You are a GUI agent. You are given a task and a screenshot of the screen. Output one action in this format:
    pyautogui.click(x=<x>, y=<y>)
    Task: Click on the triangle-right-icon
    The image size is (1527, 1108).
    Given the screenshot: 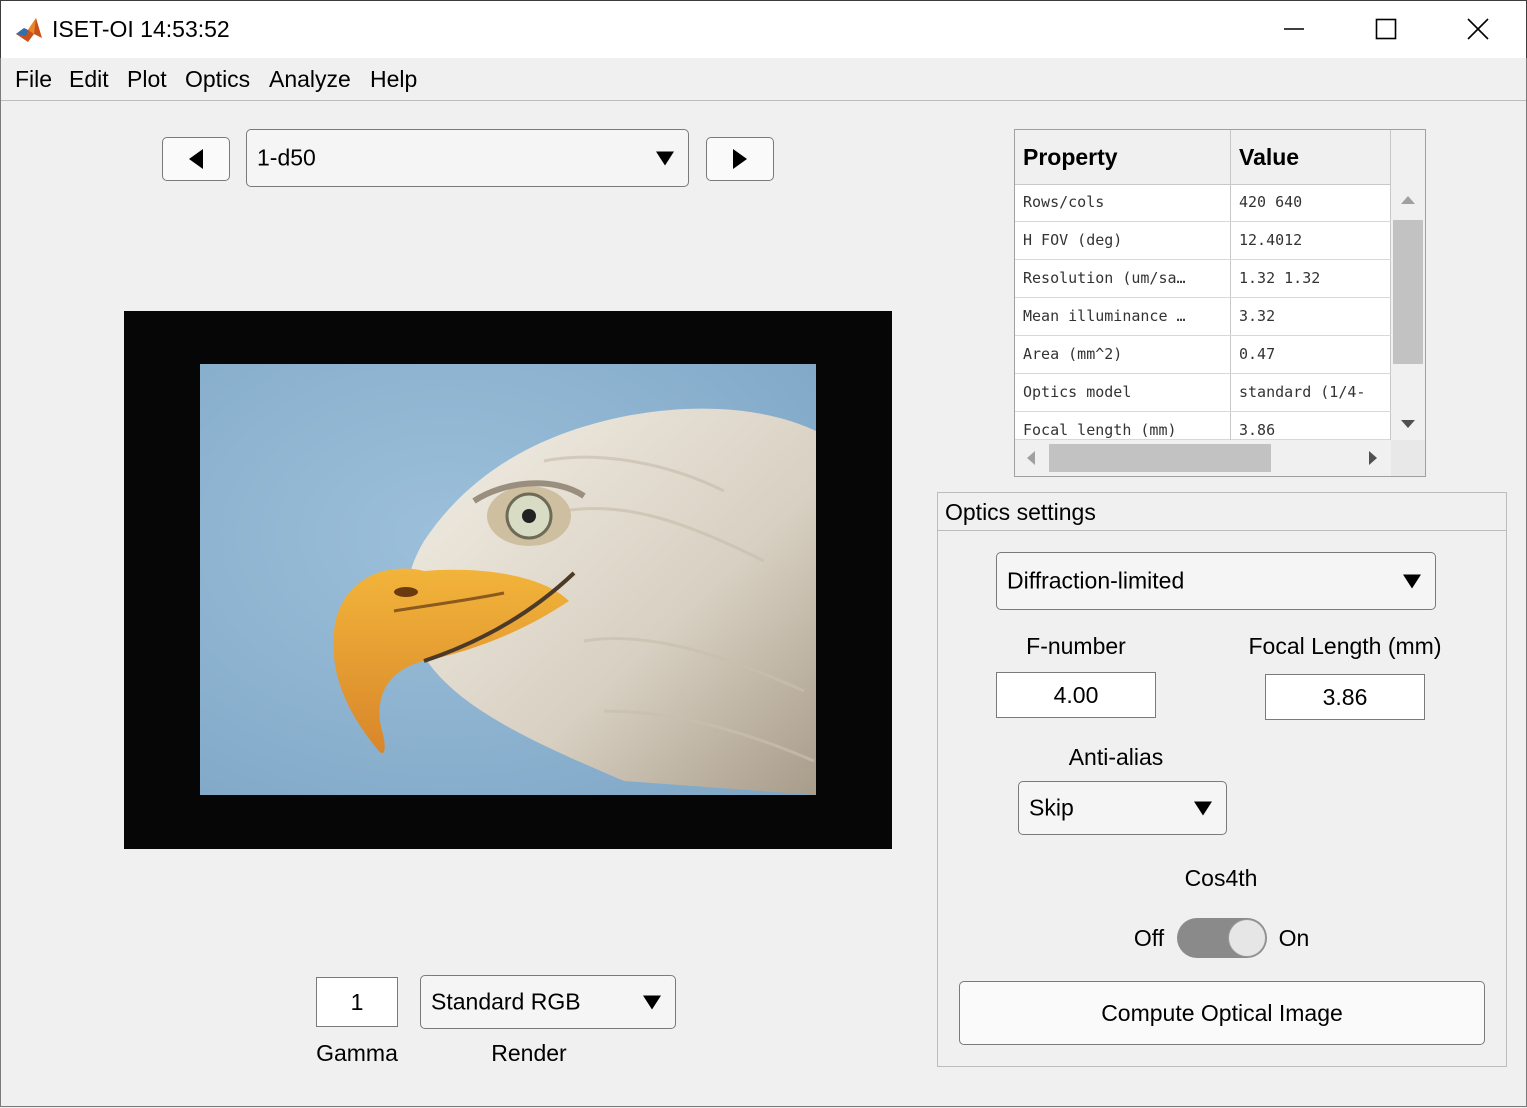 What is the action you would take?
    pyautogui.click(x=740, y=159)
    